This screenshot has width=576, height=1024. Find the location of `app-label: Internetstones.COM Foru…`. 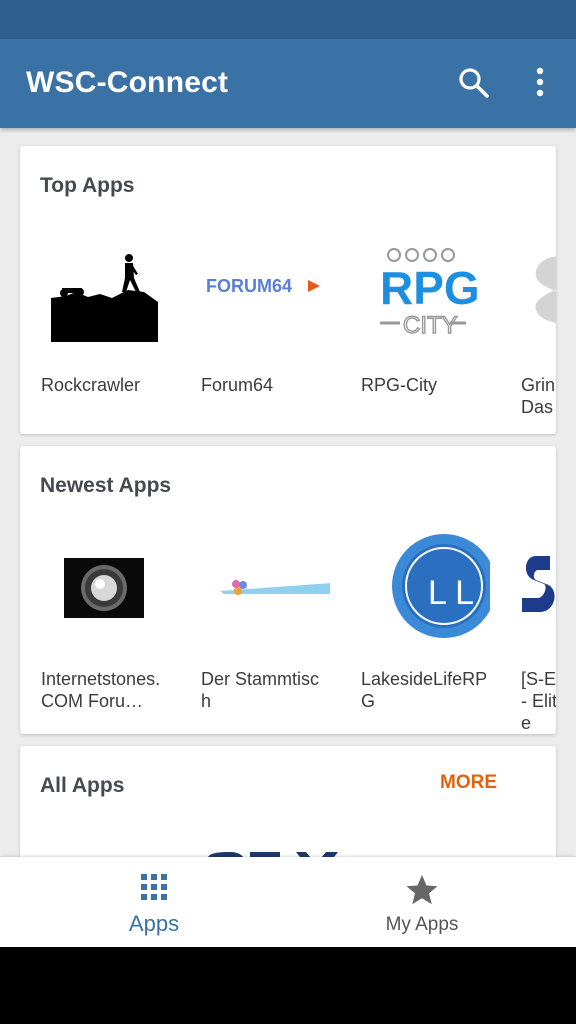

app-label: Internetstones.COM Foru… is located at coordinates (101, 690).